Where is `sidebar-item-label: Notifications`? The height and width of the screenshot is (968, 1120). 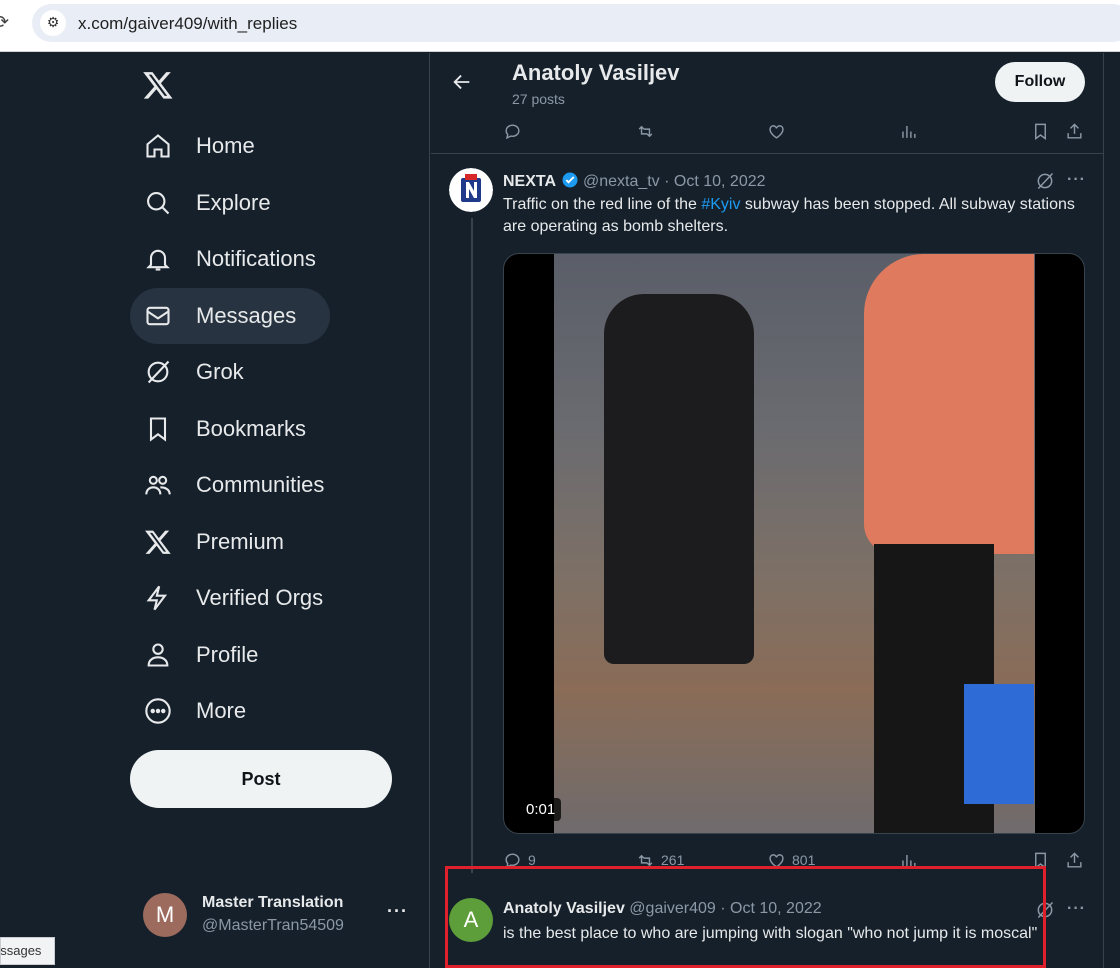 sidebar-item-label: Notifications is located at coordinates (256, 258).